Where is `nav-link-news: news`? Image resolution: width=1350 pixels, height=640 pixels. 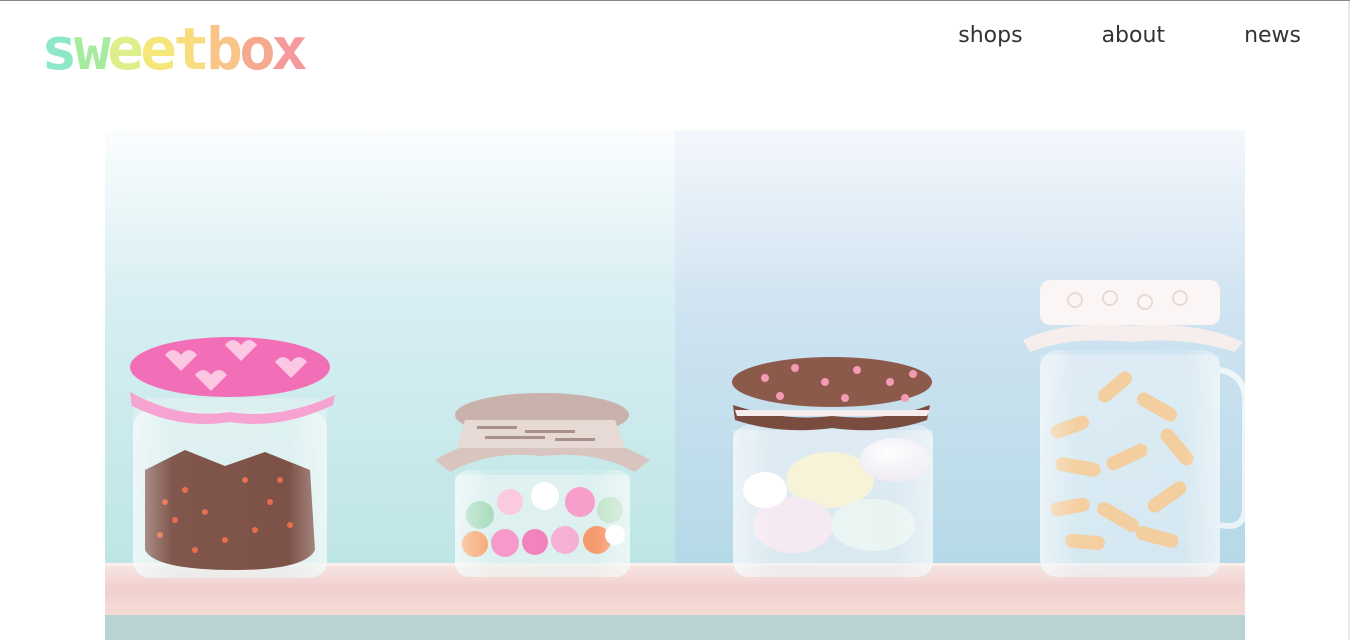 nav-link-news: news is located at coordinates (1272, 36).